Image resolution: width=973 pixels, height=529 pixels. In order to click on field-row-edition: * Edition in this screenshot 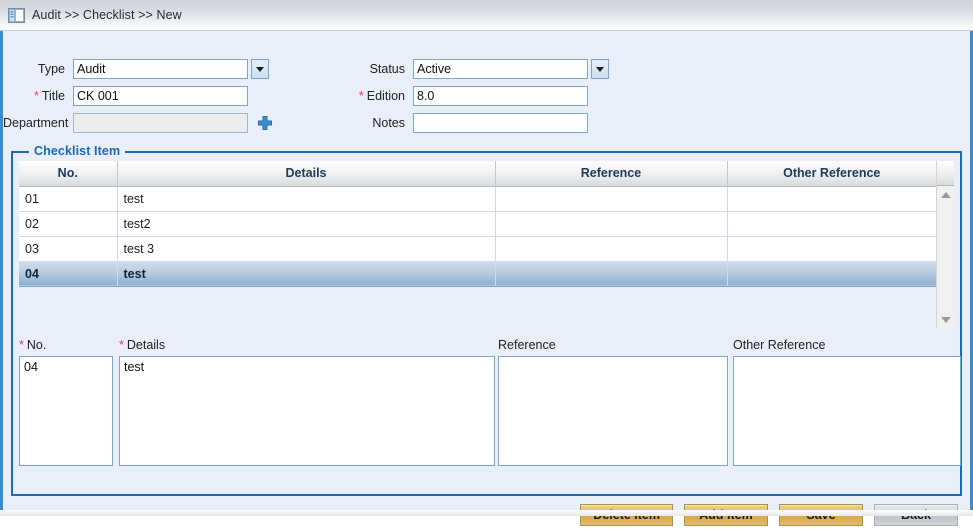, I will do `click(478, 96)`.